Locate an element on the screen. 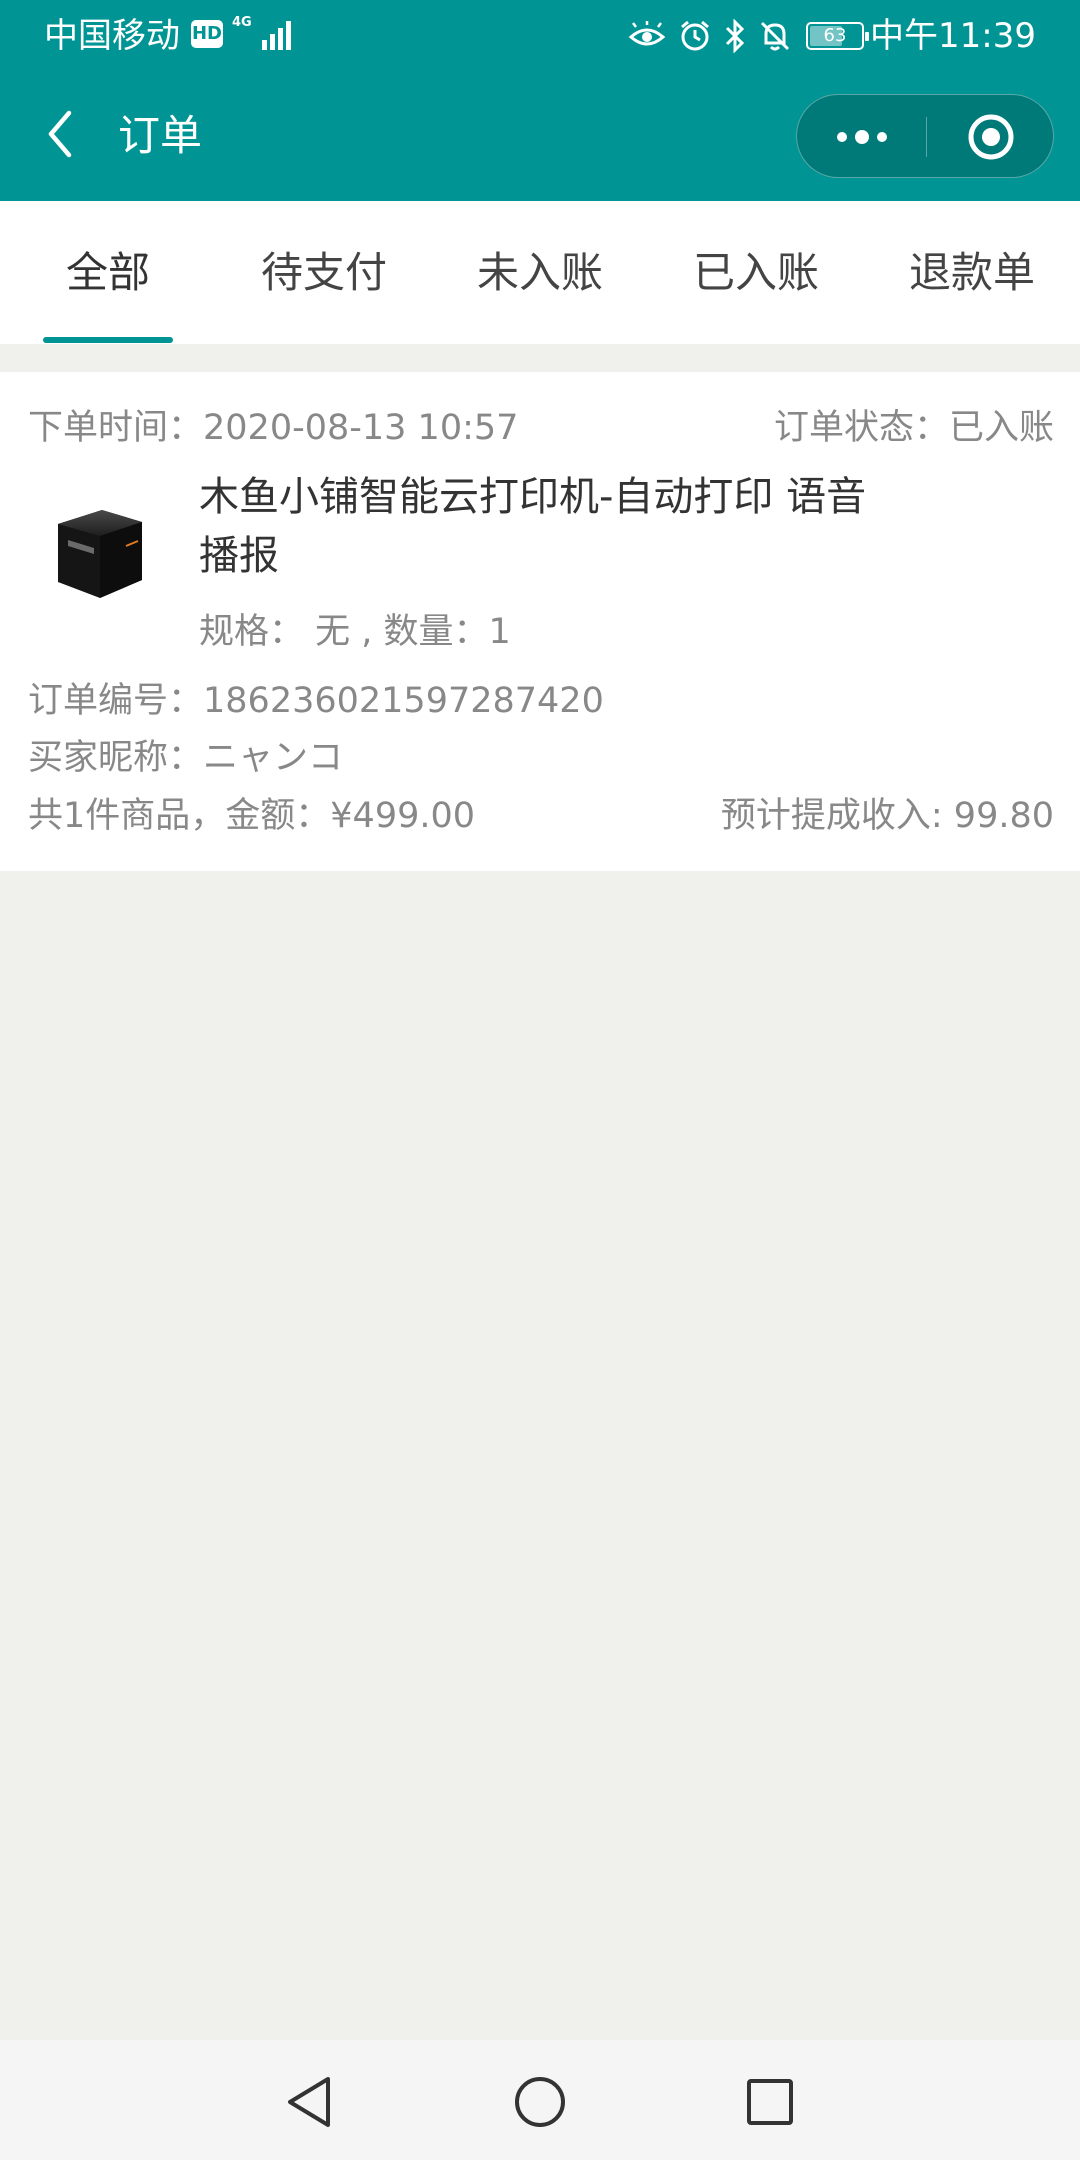  buyer-value: ニャンコ is located at coordinates (273, 758).